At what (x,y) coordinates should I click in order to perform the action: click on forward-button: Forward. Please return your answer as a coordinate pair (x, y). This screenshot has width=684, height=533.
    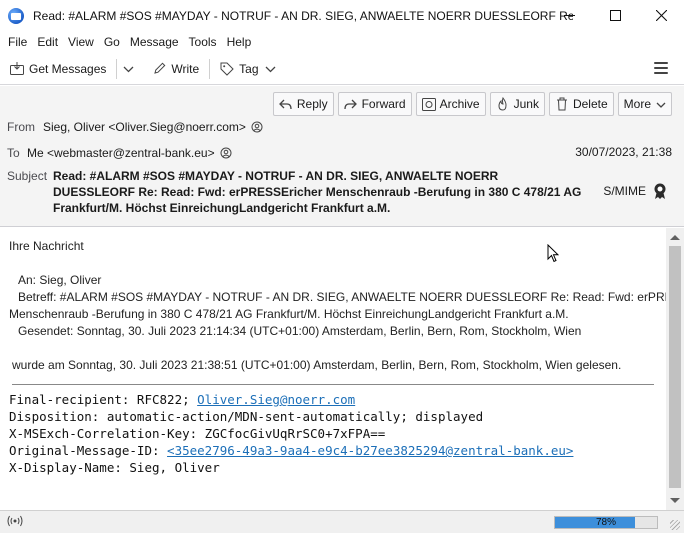
    Looking at the image, I should click on (374, 104).